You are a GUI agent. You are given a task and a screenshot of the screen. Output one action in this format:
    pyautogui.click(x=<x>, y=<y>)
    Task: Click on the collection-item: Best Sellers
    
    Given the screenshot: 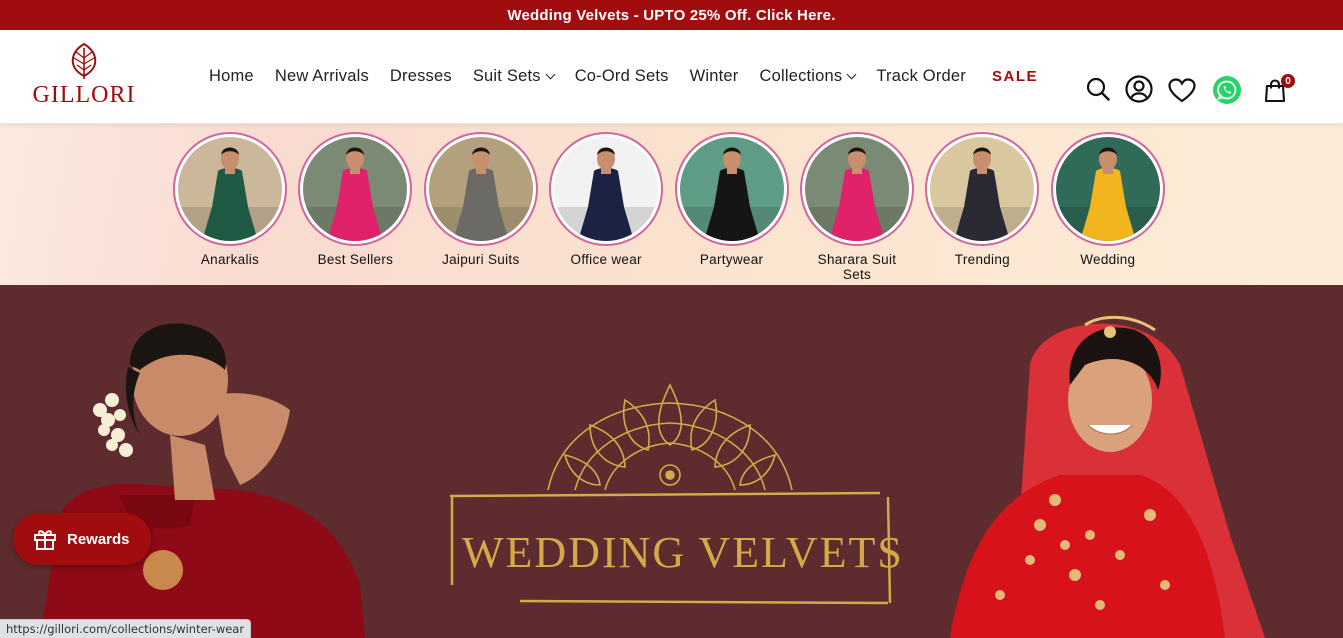 What is the action you would take?
    pyautogui.click(x=355, y=199)
    